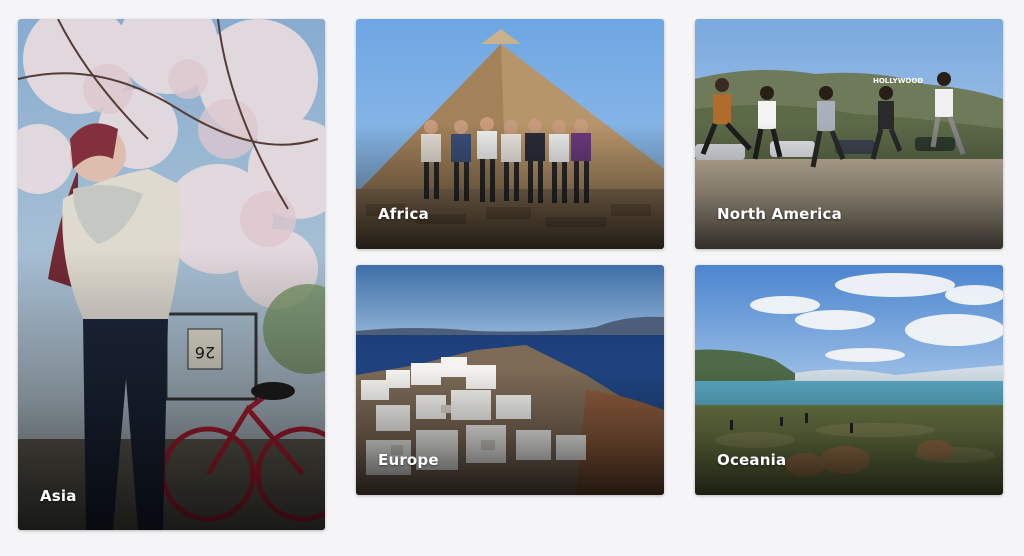  What do you see at coordinates (403, 214) in the screenshot?
I see `region-label-africa: Africa` at bounding box center [403, 214].